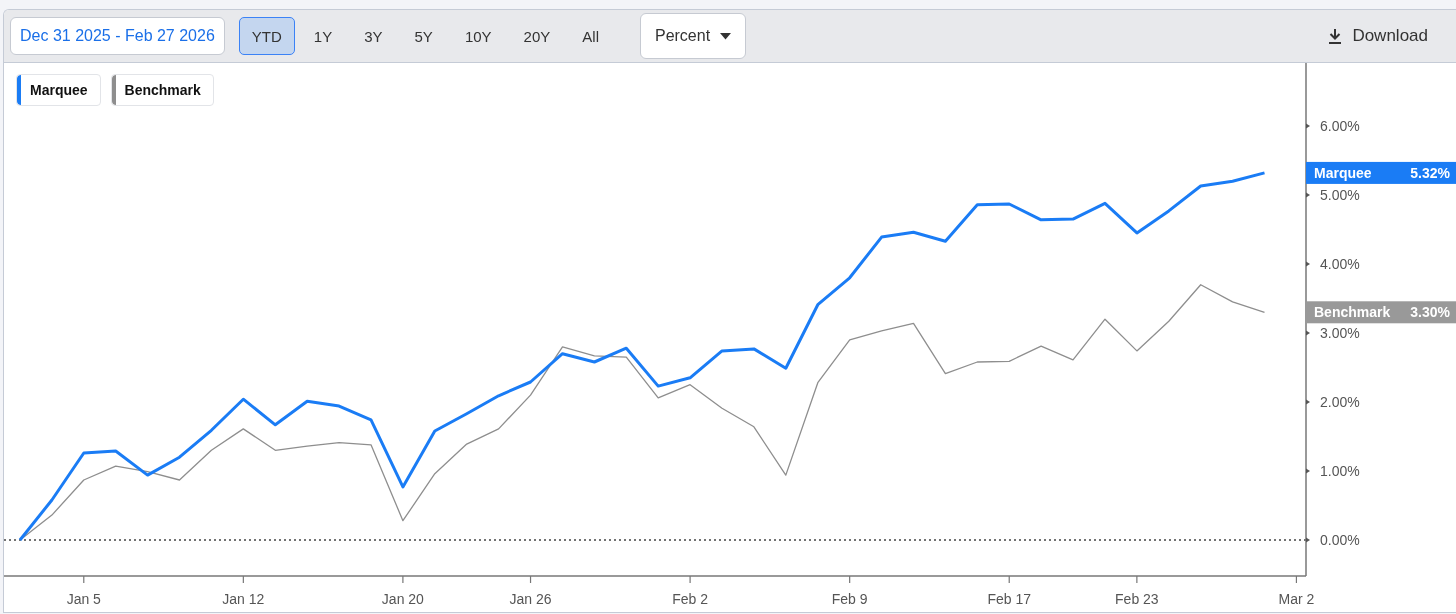 The image size is (1456, 614). I want to click on legend-chip: Benchmark, so click(162, 90).